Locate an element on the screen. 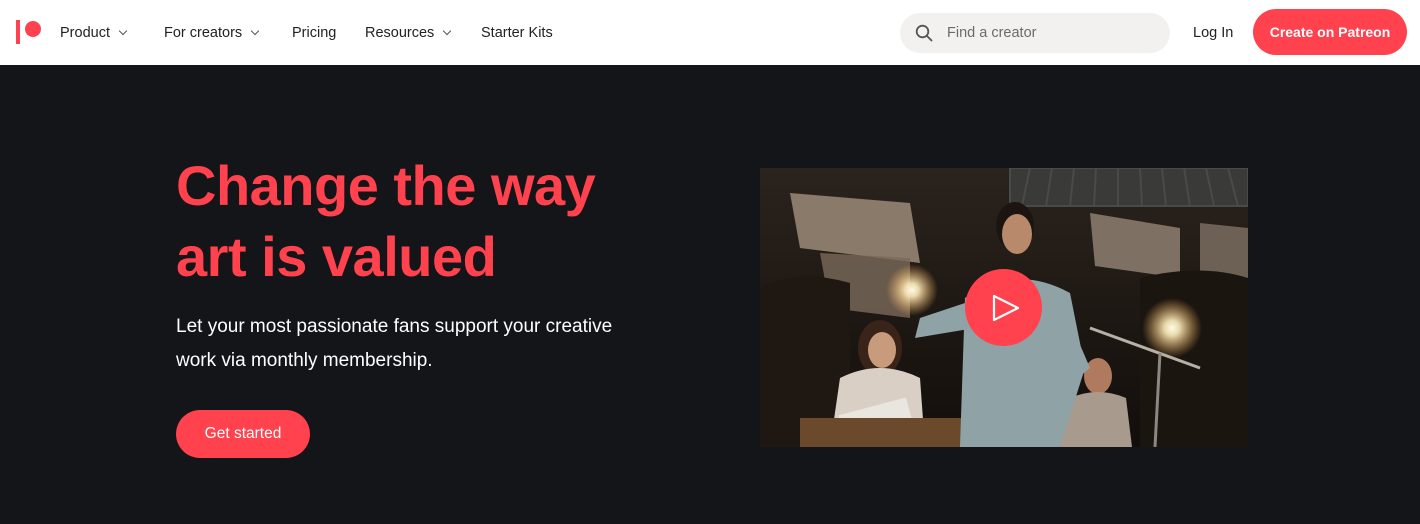 Image resolution: width=1420 pixels, height=524 pixels. search-icon is located at coordinates (924, 33).